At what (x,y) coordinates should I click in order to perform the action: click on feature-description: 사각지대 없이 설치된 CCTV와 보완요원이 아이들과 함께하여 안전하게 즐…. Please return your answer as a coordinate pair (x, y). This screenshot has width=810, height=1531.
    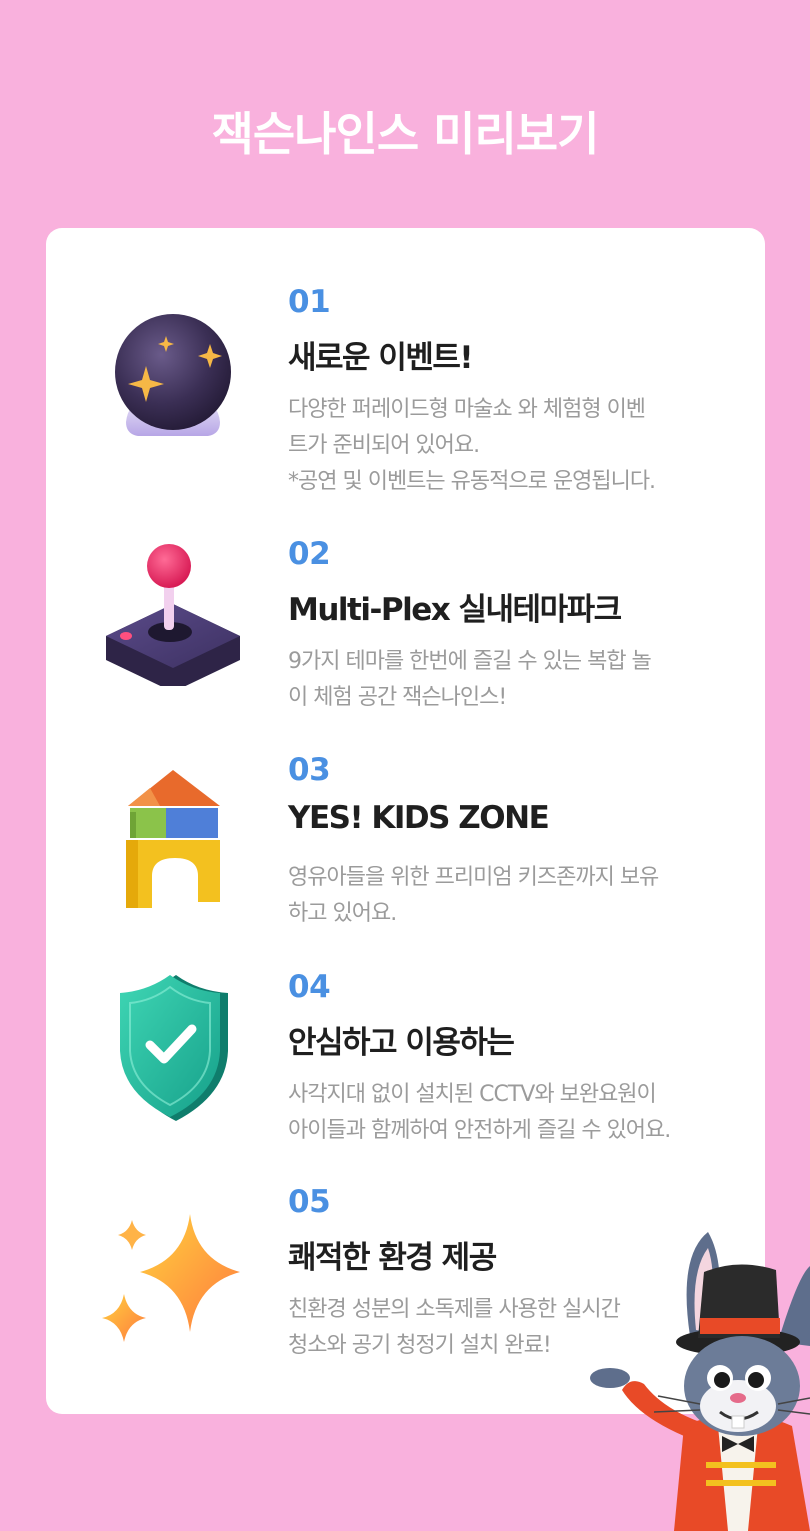
    Looking at the image, I should click on (479, 1112).